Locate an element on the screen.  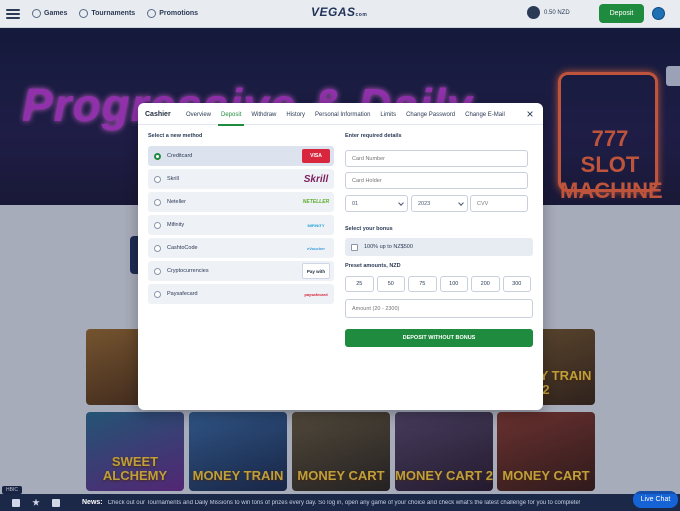
expiry-year-value: 2023 is located at coordinates (424, 203).